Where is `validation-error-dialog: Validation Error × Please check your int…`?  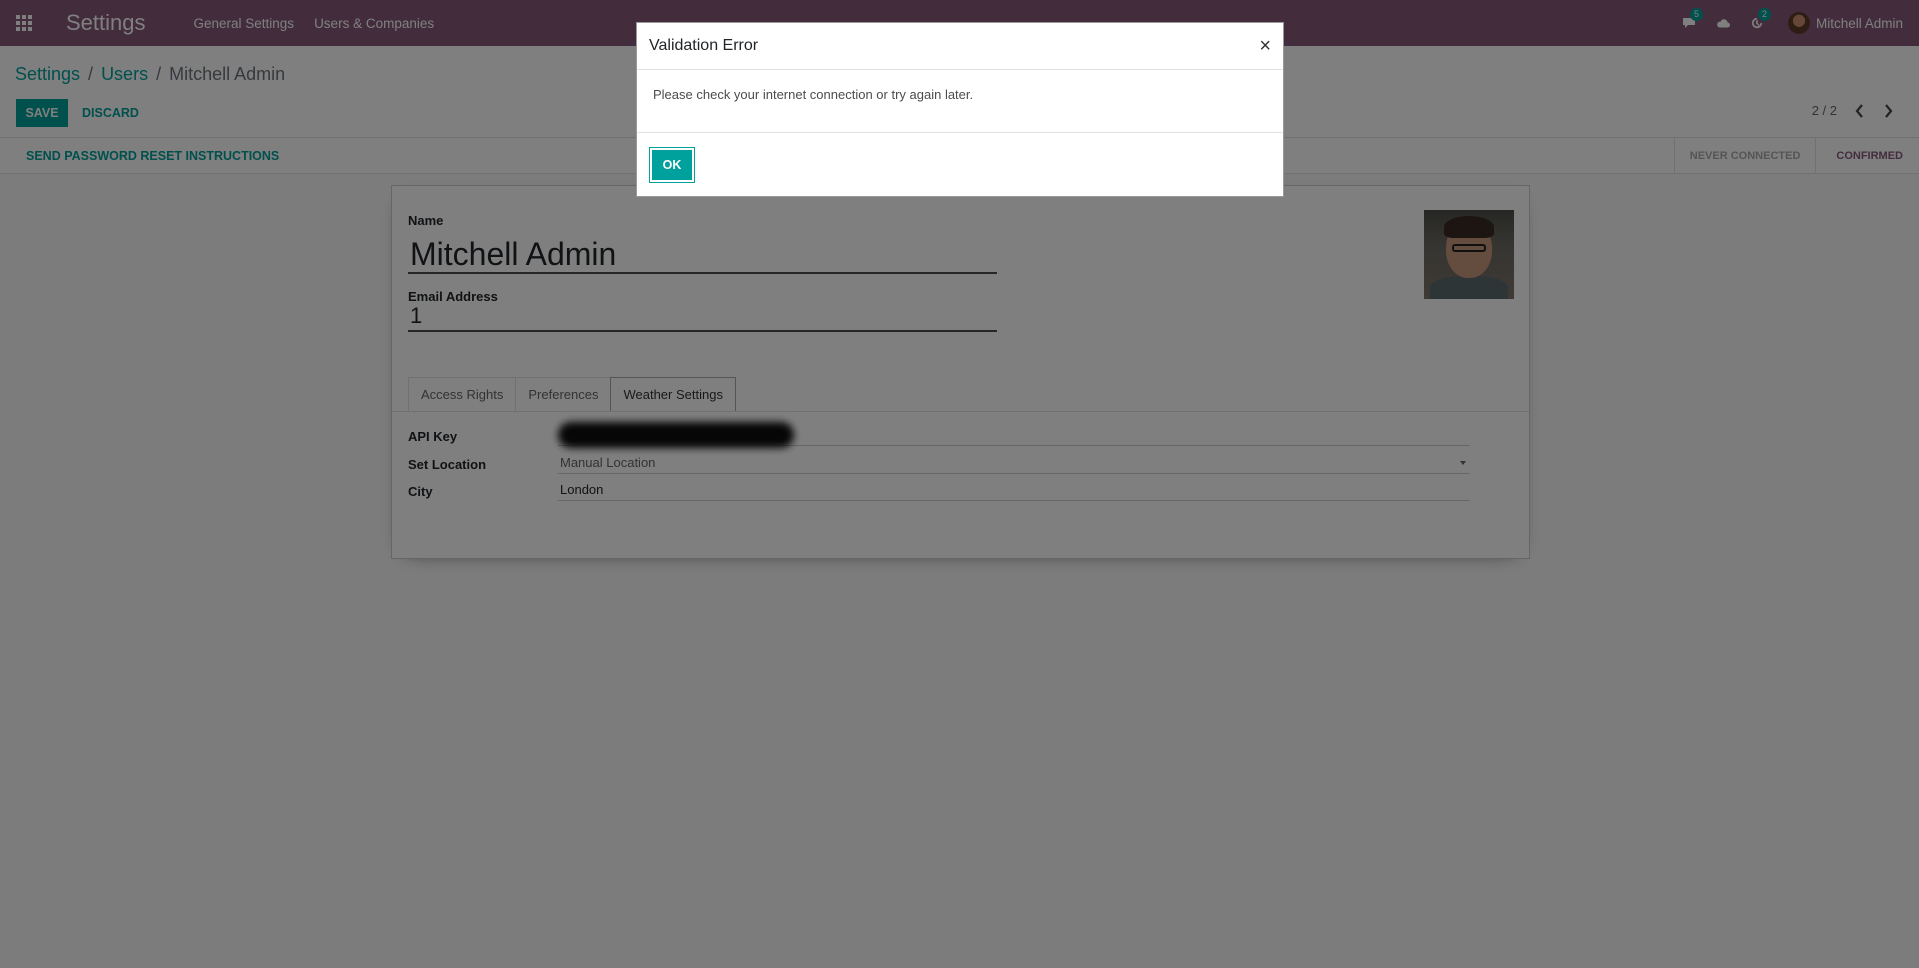 validation-error-dialog: Validation Error × Please check your int… is located at coordinates (960, 109).